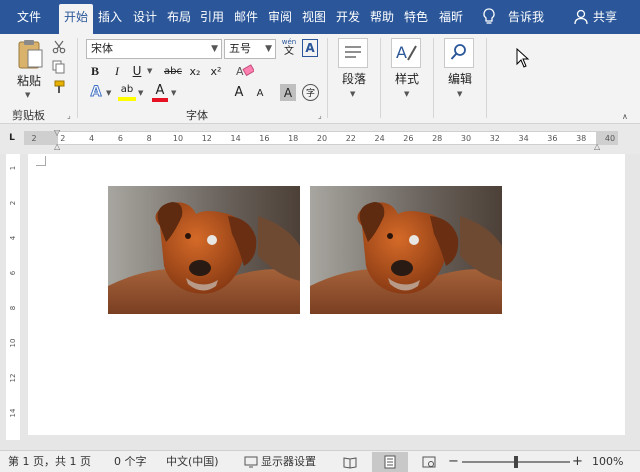 This screenshot has width=640, height=472. I want to click on copy-icon, so click(59, 67).